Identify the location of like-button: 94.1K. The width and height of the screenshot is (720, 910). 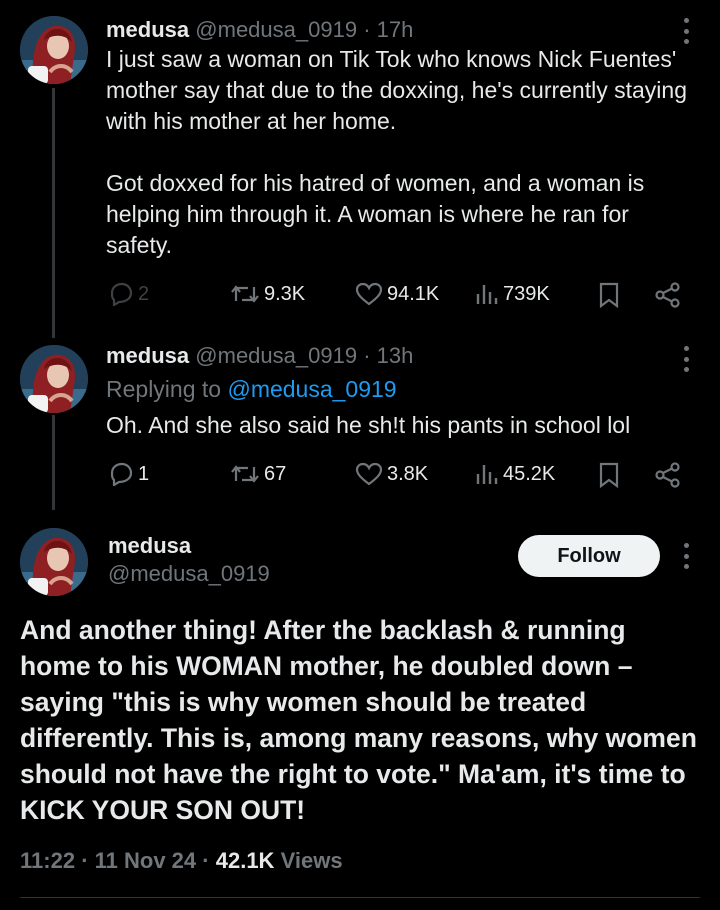
(397, 294).